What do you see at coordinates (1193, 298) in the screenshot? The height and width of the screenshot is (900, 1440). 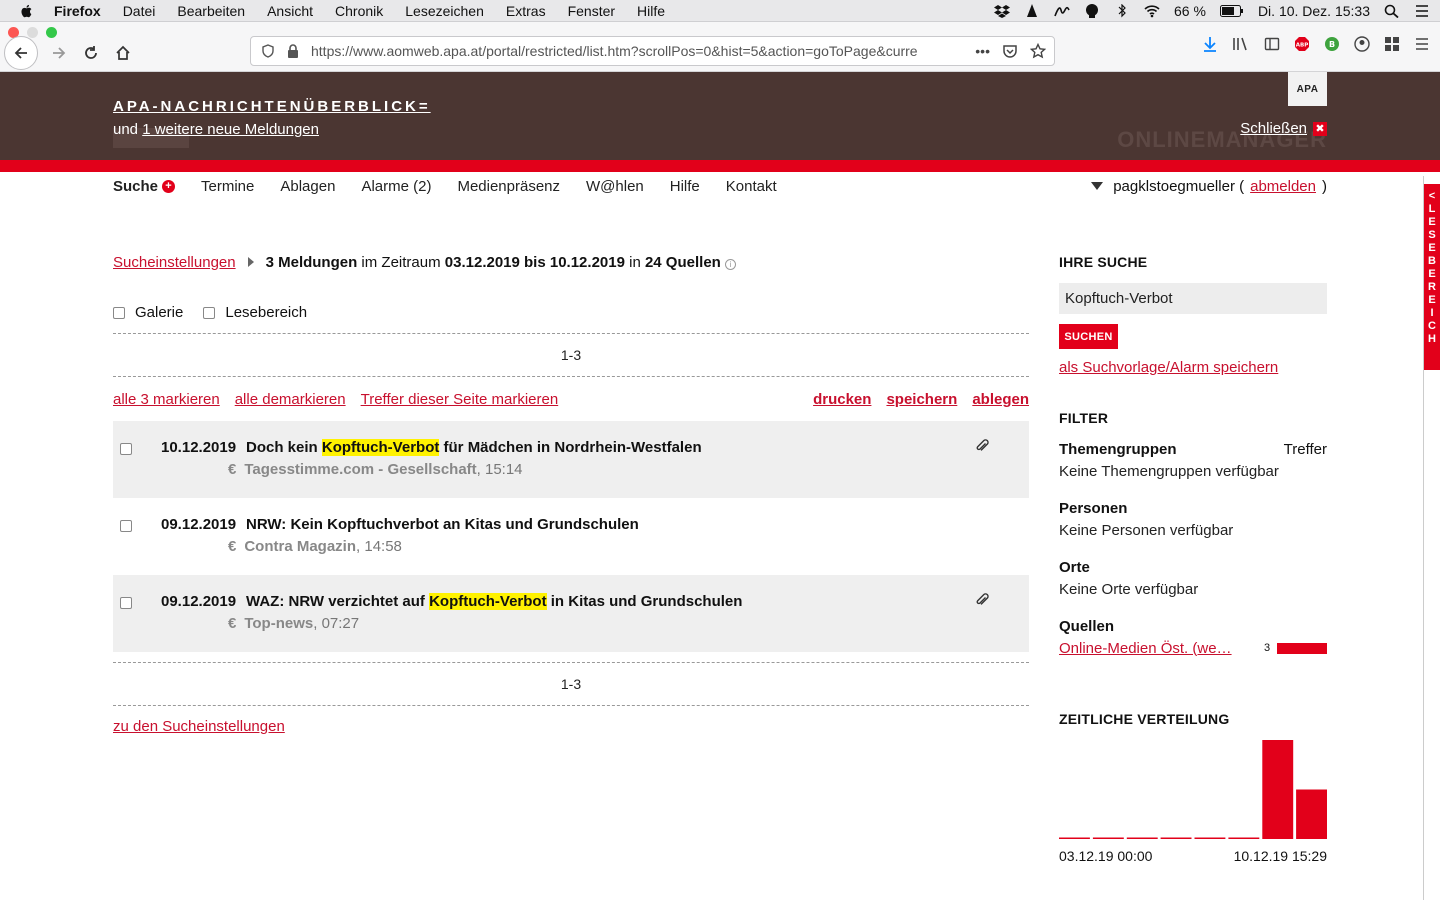 I see `search-input: Kopftuch-Verbot` at bounding box center [1193, 298].